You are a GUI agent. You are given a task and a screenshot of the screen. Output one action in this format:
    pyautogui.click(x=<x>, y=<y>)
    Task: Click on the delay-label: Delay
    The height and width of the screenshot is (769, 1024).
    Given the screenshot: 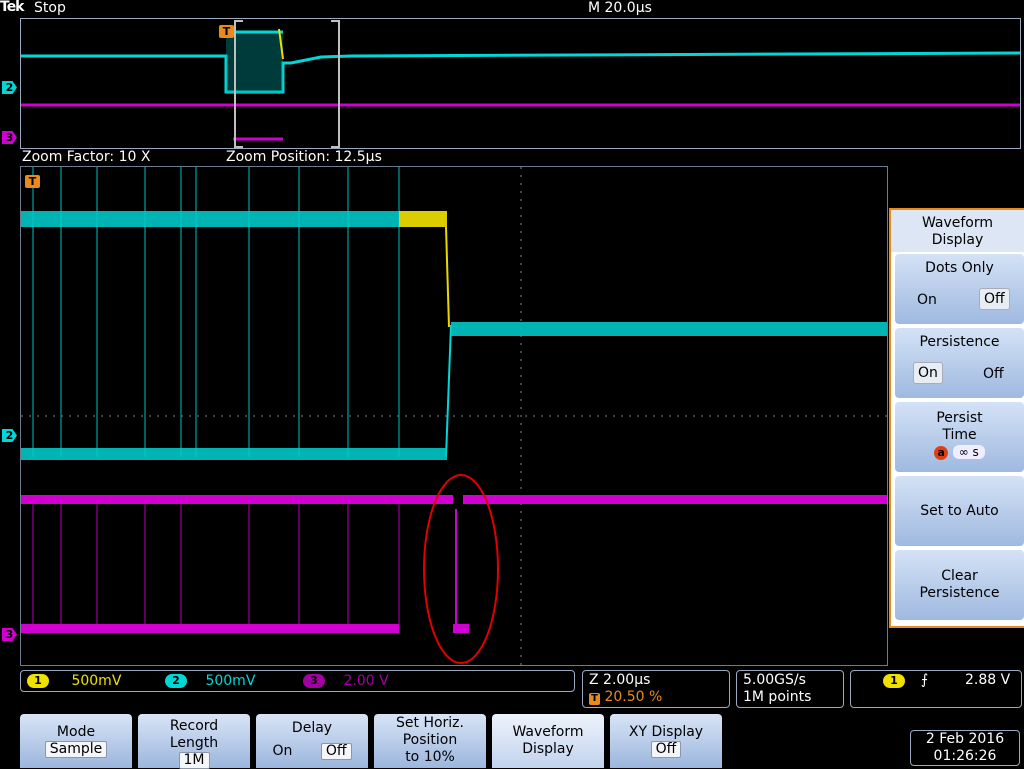 What is the action you would take?
    pyautogui.click(x=312, y=728)
    